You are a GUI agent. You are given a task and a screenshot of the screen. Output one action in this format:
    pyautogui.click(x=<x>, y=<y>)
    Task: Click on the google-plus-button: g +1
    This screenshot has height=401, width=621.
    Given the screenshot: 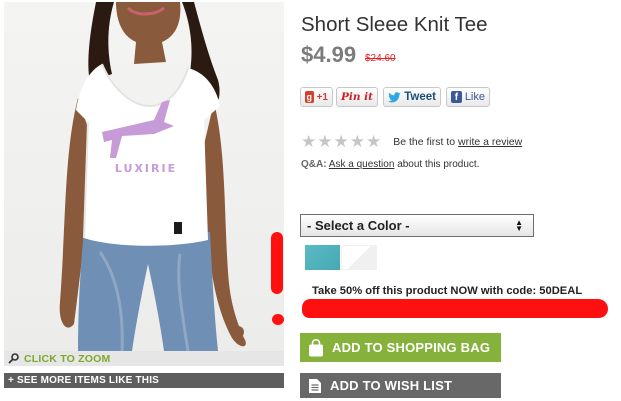 What is the action you would take?
    pyautogui.click(x=316, y=97)
    